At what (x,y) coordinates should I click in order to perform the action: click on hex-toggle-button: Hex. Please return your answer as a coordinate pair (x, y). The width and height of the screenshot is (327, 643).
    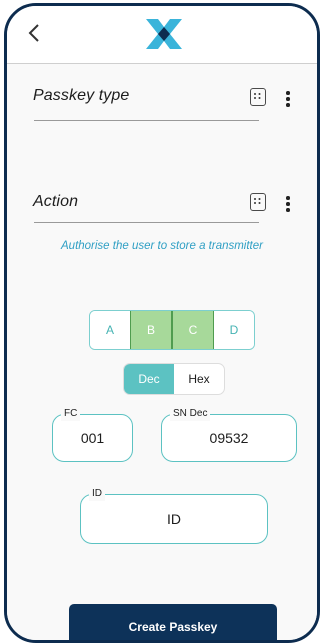
    Looking at the image, I should click on (199, 379).